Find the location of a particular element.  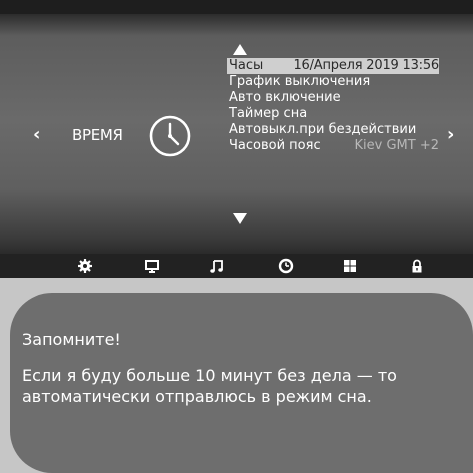

section-title: ВРЕМЯ is located at coordinates (97, 135).